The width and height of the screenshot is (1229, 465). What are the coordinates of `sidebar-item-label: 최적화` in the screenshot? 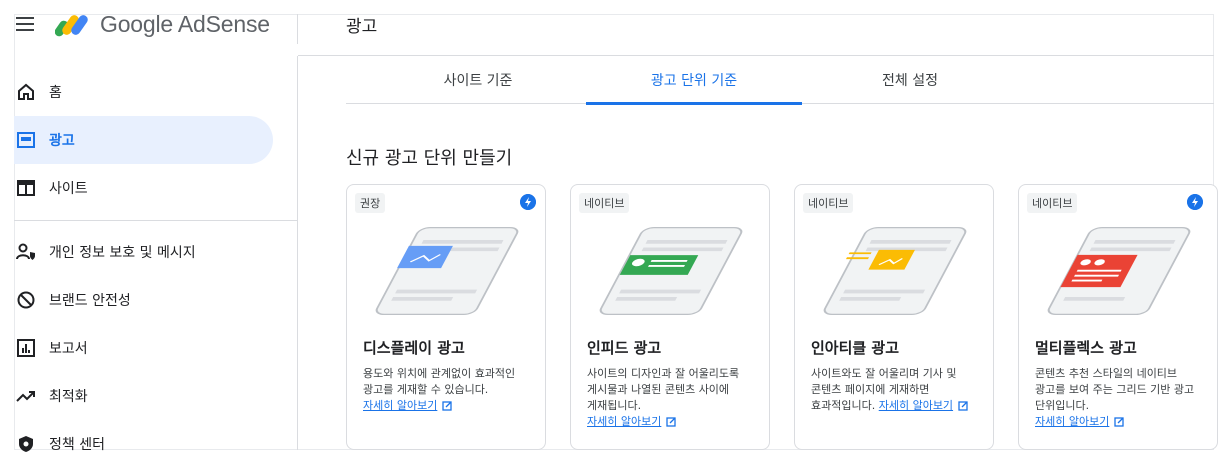 It's located at (68, 397).